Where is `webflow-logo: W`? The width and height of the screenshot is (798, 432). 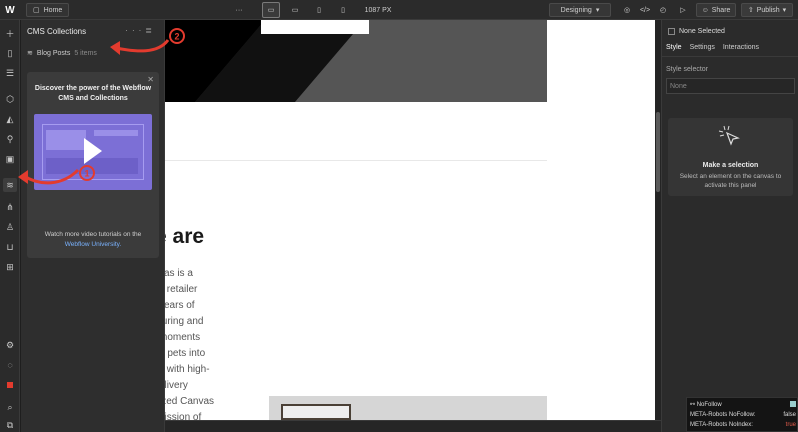
webflow-logo: W is located at coordinates (10, 10).